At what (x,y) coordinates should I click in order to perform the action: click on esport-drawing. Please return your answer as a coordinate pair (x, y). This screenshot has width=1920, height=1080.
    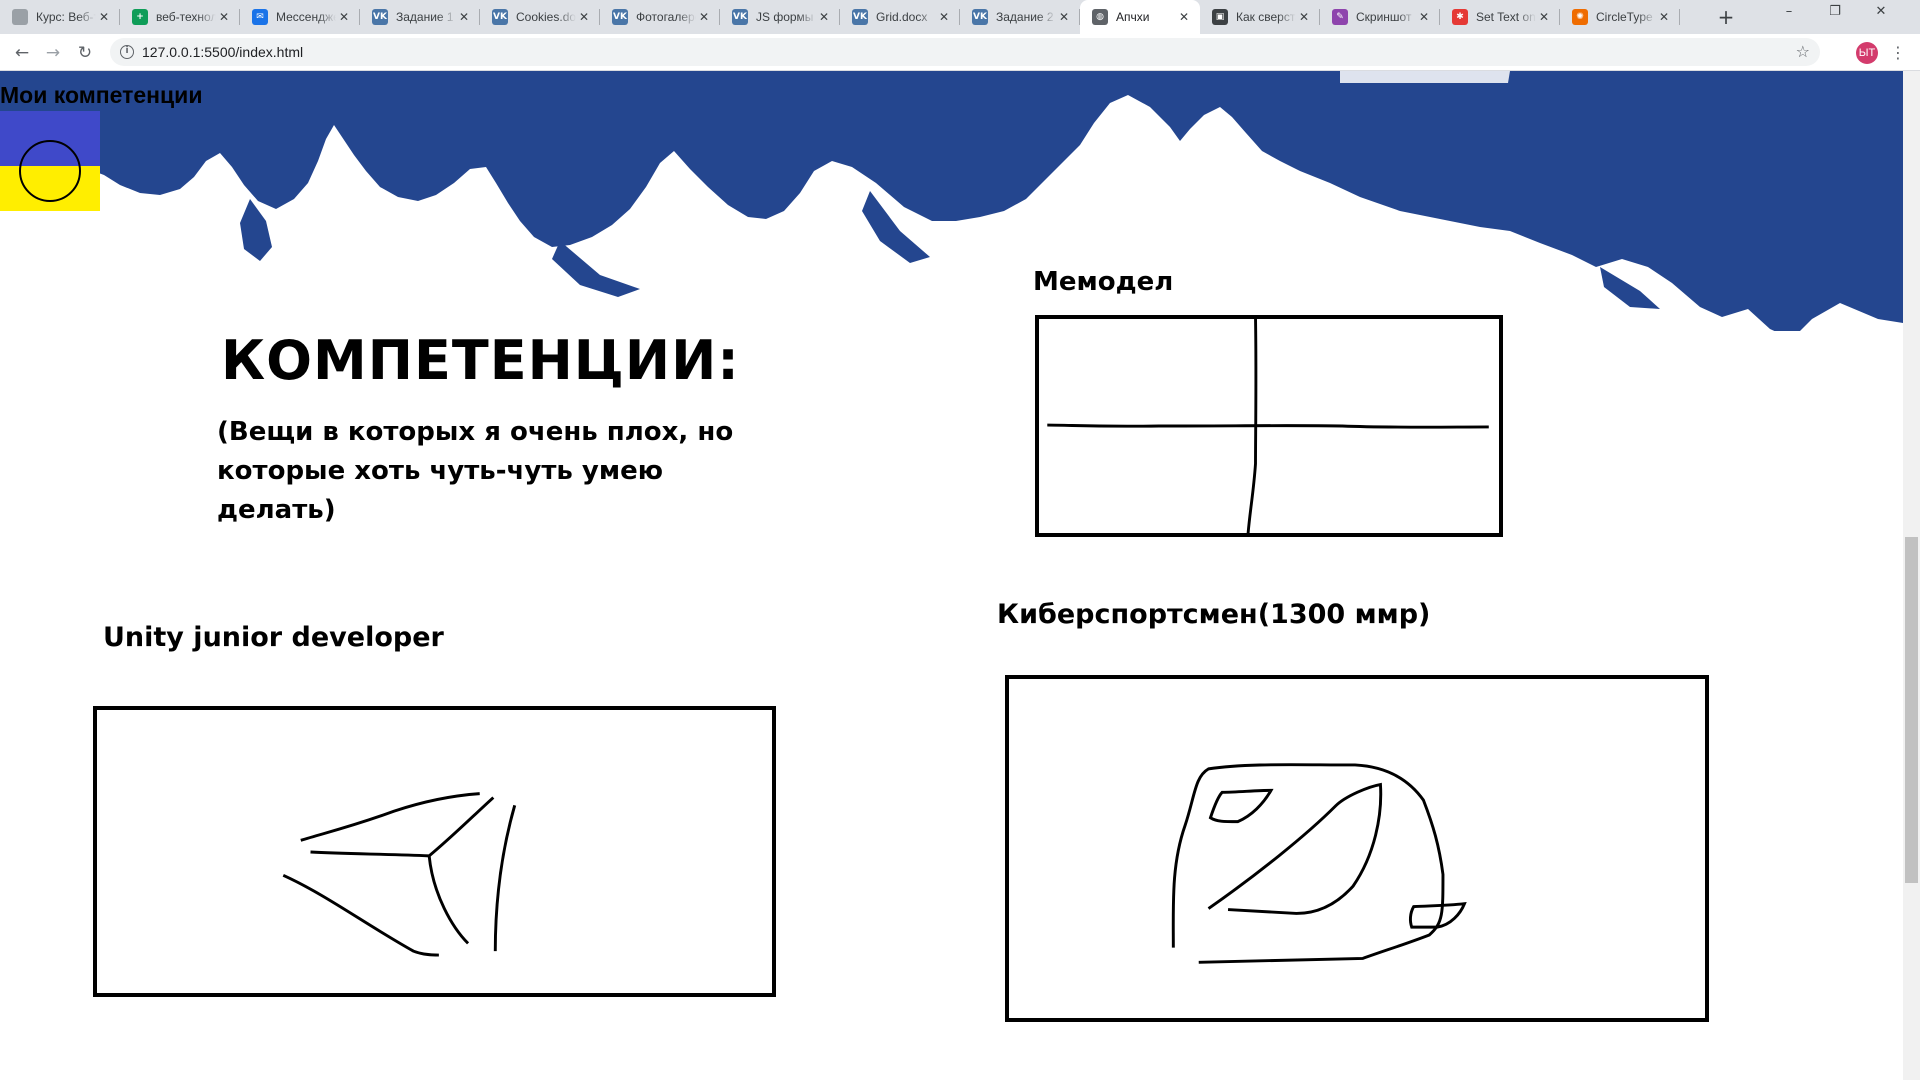
    Looking at the image, I should click on (1319, 863).